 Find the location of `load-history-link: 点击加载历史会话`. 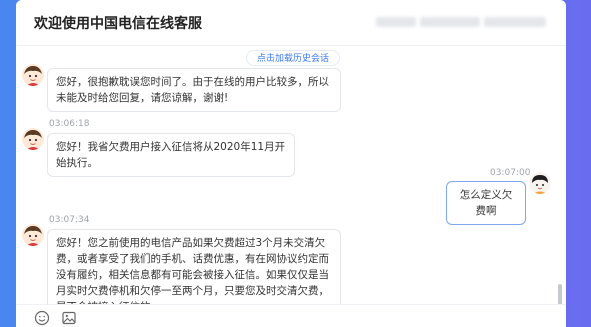

load-history-link: 点击加载历史会话 is located at coordinates (293, 58).